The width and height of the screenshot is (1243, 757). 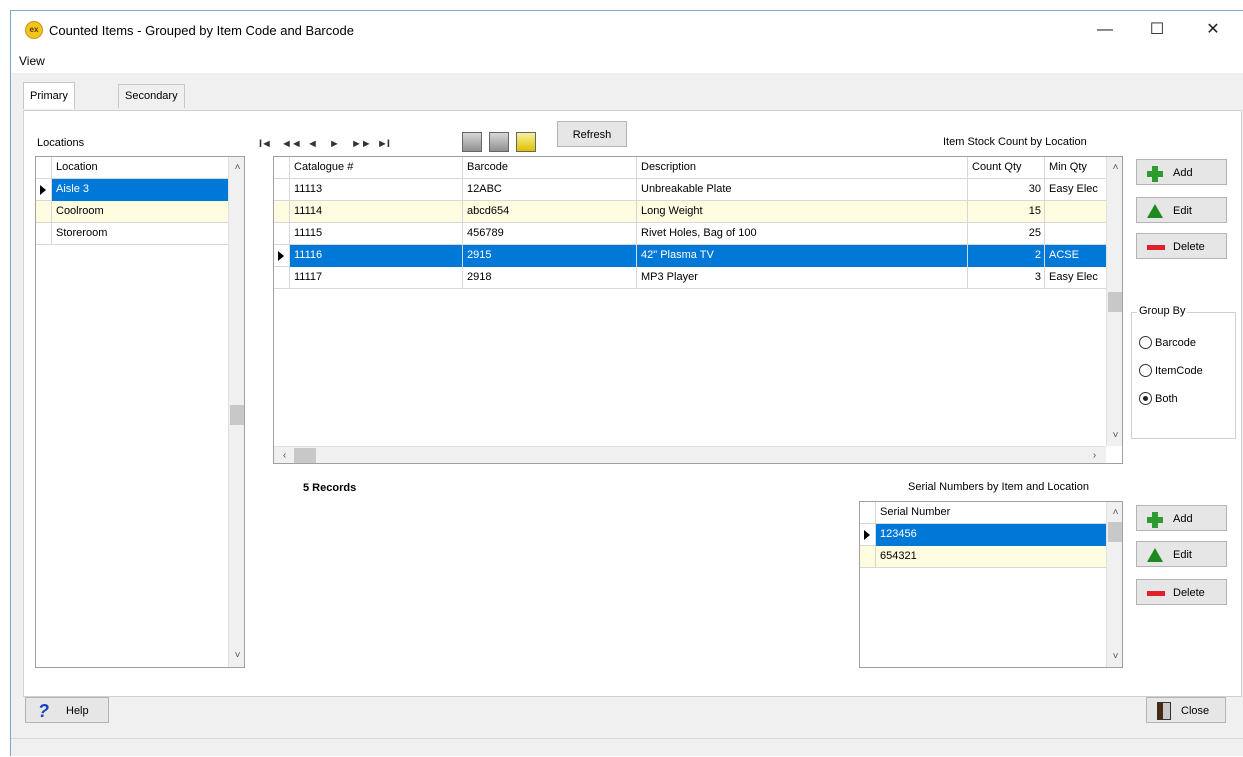 I want to click on help-button: ? Help, so click(x=67, y=710).